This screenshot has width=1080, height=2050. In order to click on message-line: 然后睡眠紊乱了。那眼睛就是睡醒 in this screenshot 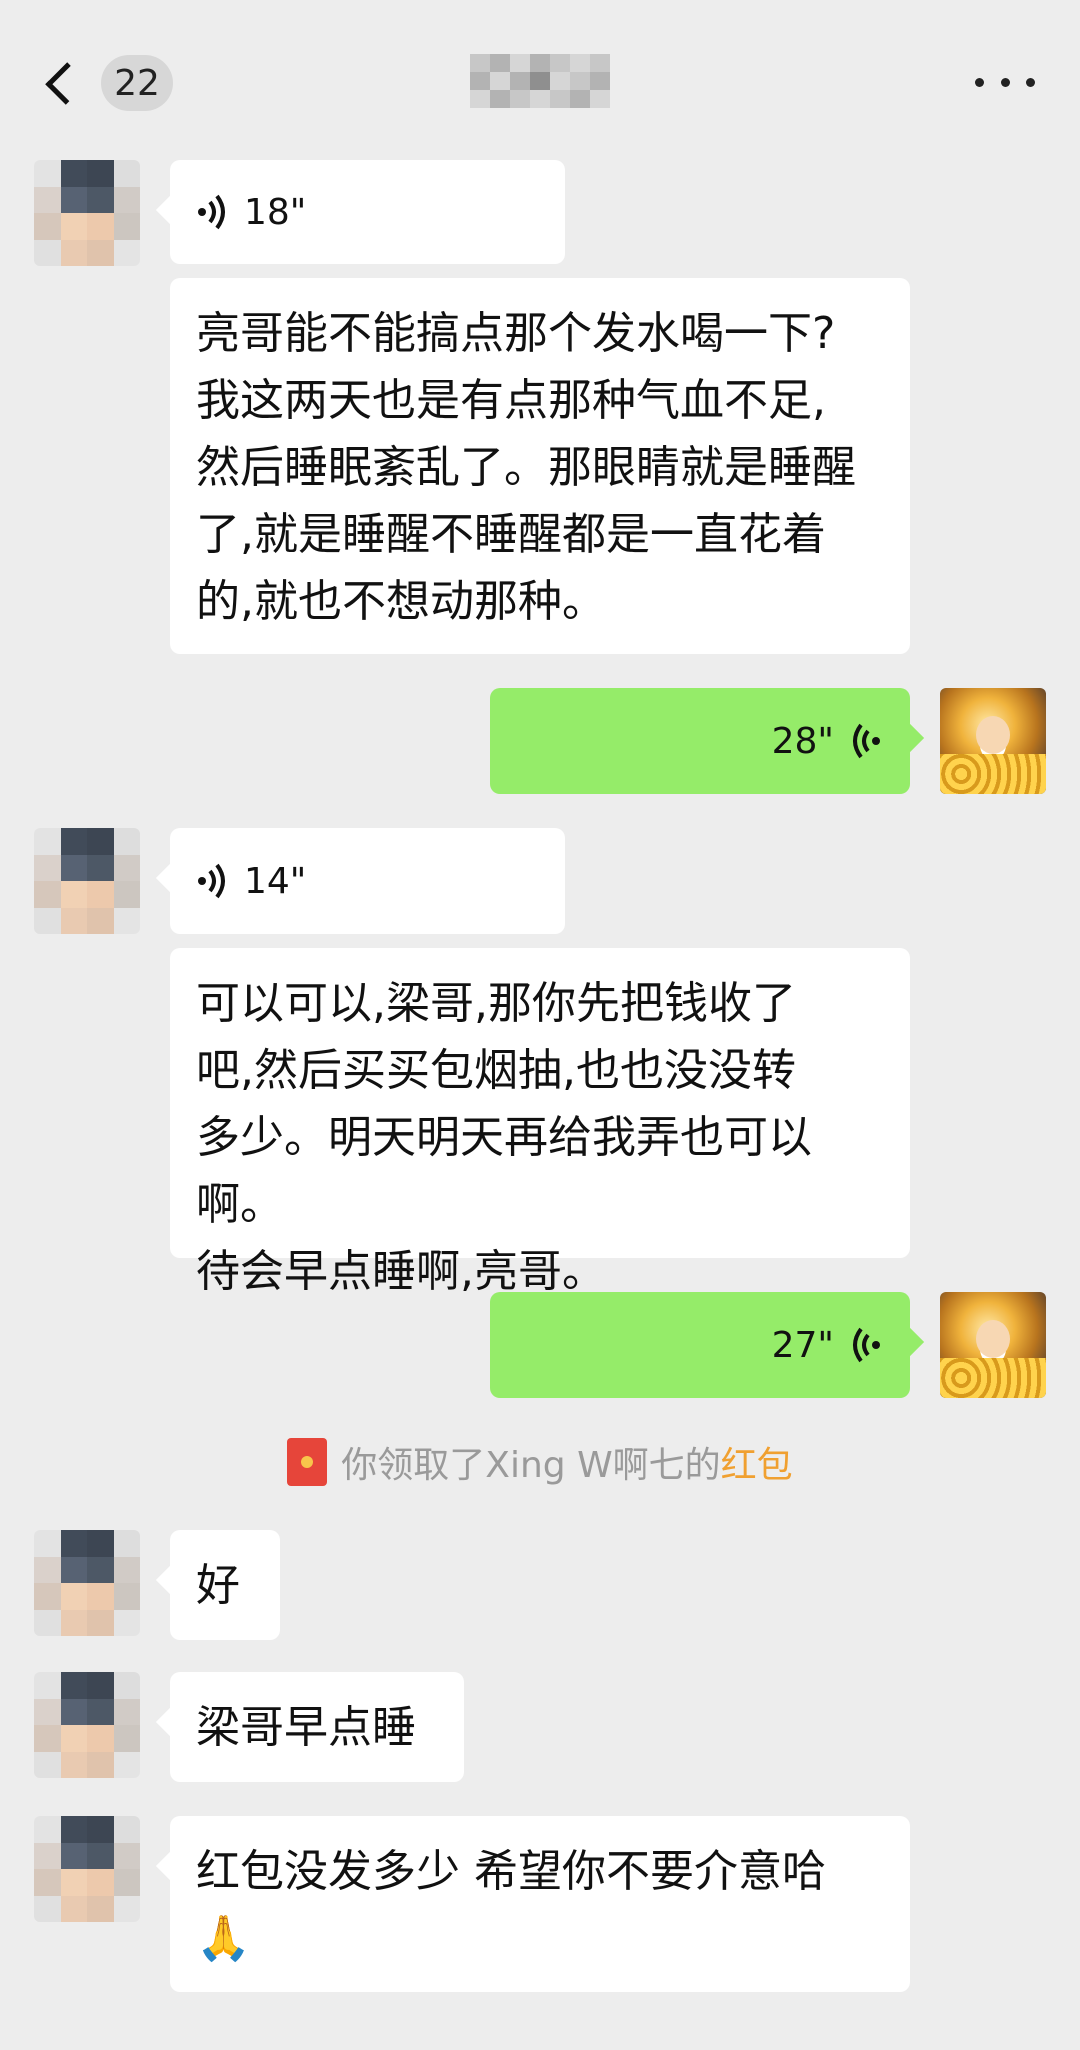, I will do `click(526, 467)`.